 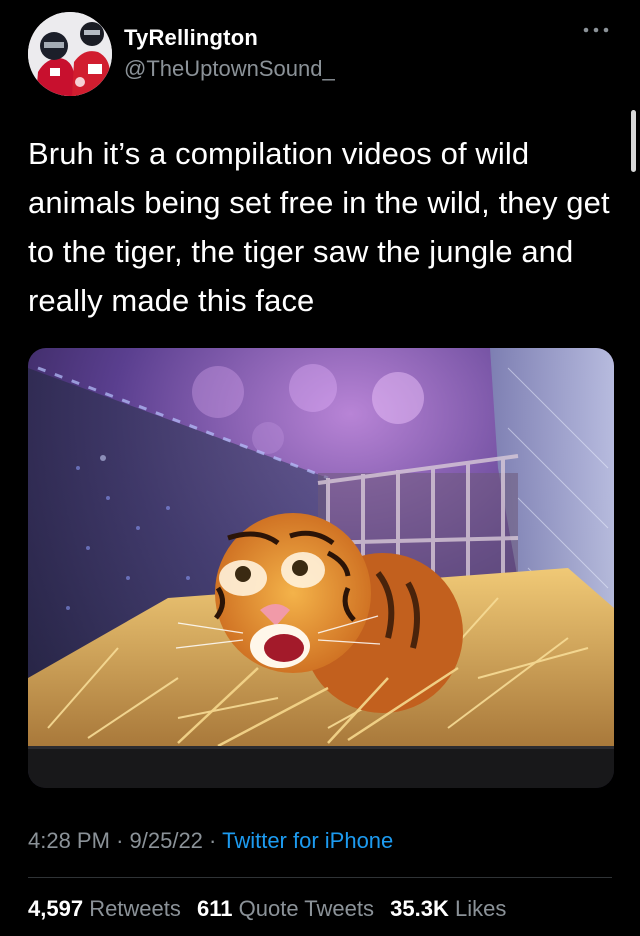 What do you see at coordinates (166, 840) in the screenshot?
I see `tweet-date: 9/25/22` at bounding box center [166, 840].